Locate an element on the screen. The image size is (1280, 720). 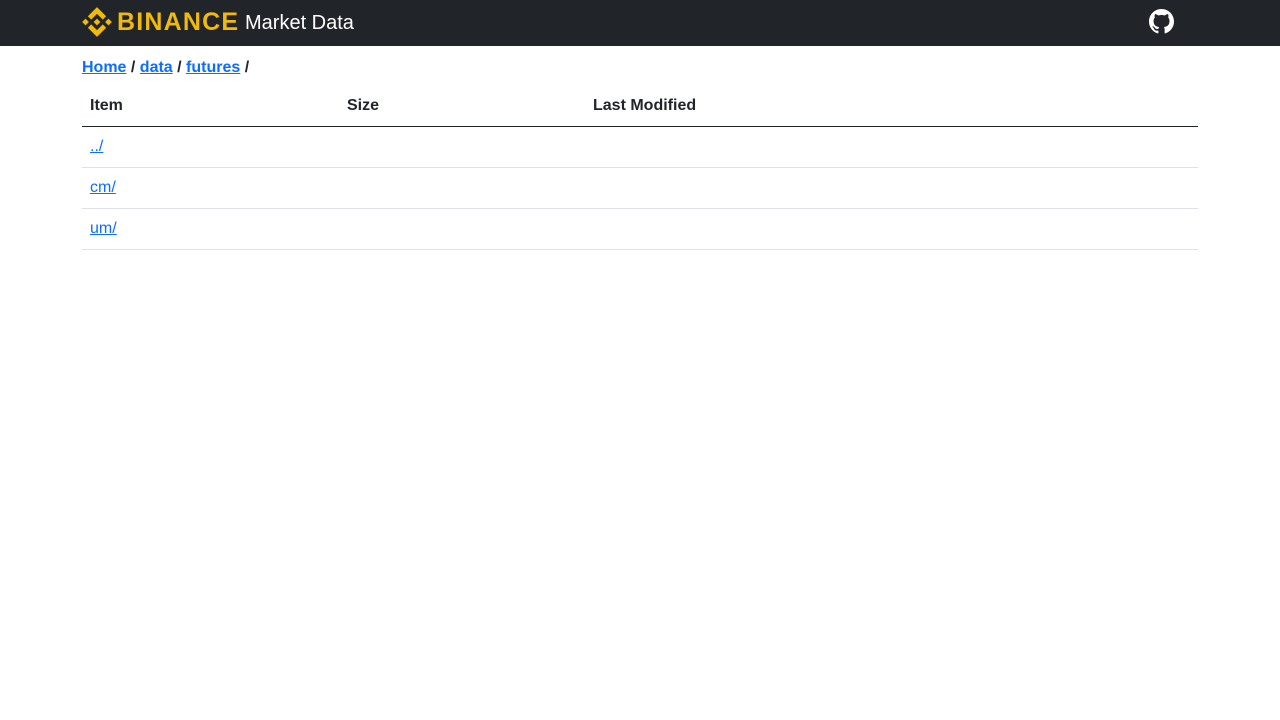
table-row: ../ is located at coordinates (640, 147).